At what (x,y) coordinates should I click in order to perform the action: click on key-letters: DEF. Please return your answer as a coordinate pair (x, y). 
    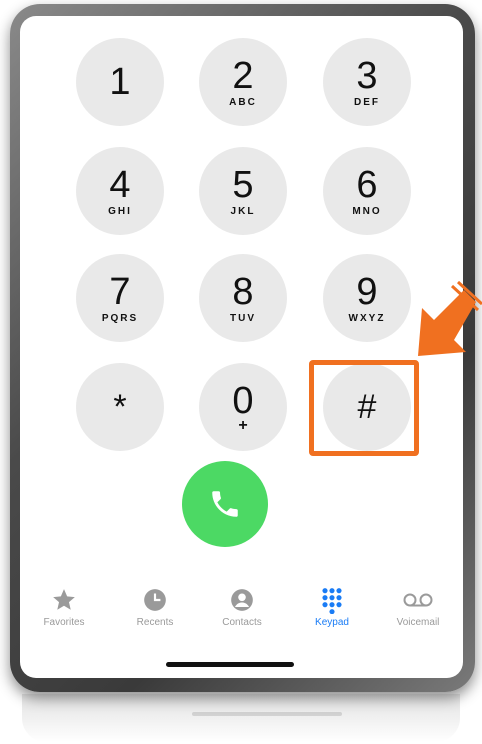
    Looking at the image, I should click on (367, 102).